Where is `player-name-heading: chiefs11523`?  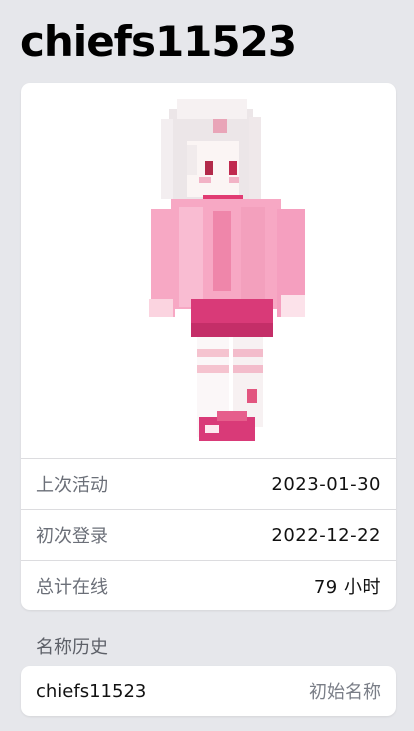
player-name-heading: chiefs11523 is located at coordinates (158, 41).